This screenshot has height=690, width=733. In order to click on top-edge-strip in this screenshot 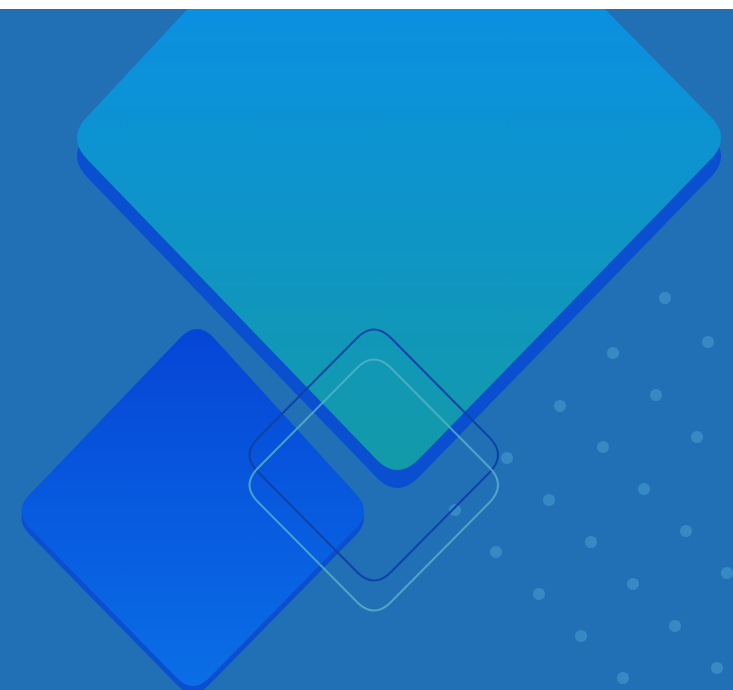, I will do `click(366, 4)`.